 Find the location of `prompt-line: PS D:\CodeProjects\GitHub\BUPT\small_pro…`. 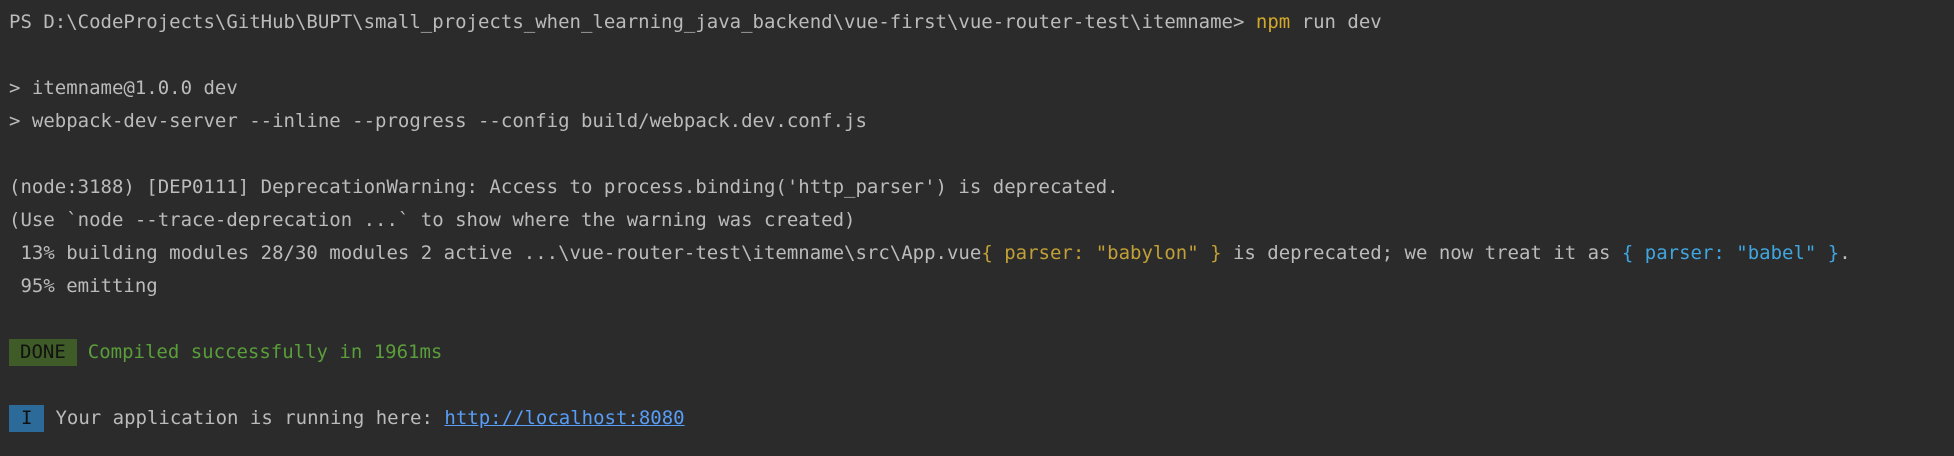

prompt-line: PS D:\CodeProjects\GitHub\BUPT\small_pro… is located at coordinates (981, 22).